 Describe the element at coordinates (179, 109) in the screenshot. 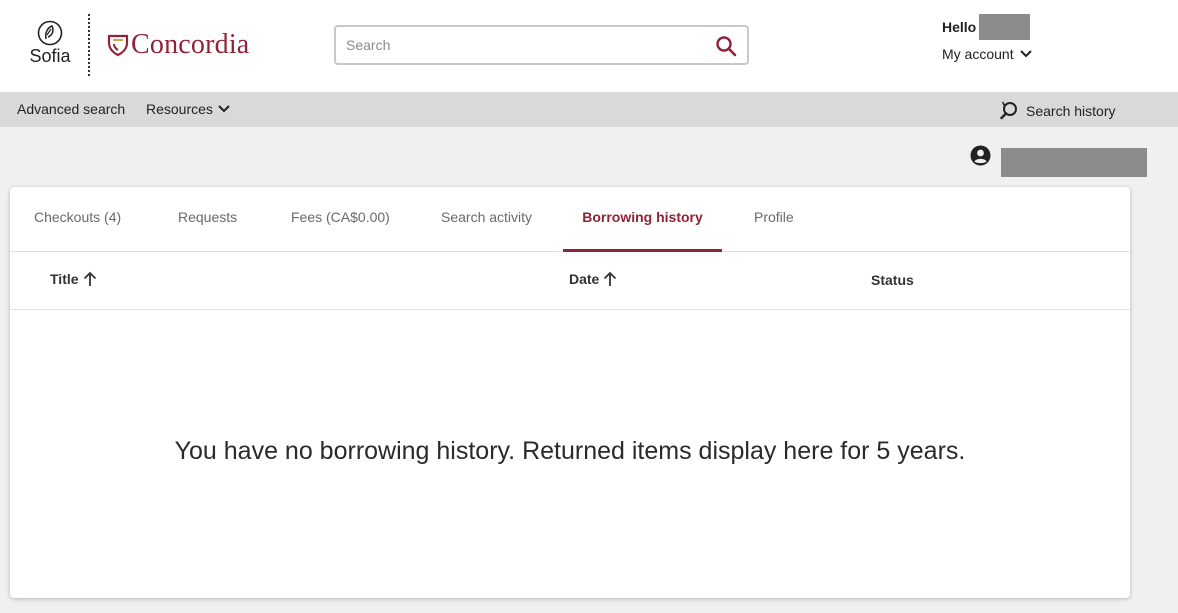

I see `resources-label: Resources` at that location.